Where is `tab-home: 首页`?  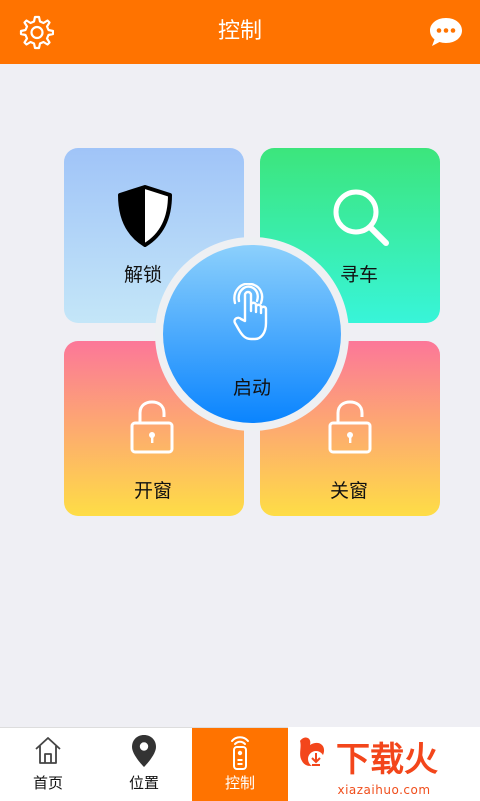
tab-home: 首页 is located at coordinates (48, 764).